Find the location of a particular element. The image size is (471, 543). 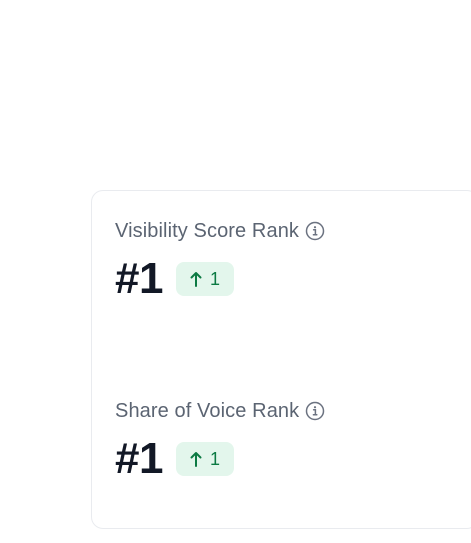

metric-label-row: Visibility Score Rank is located at coordinates (220, 231).